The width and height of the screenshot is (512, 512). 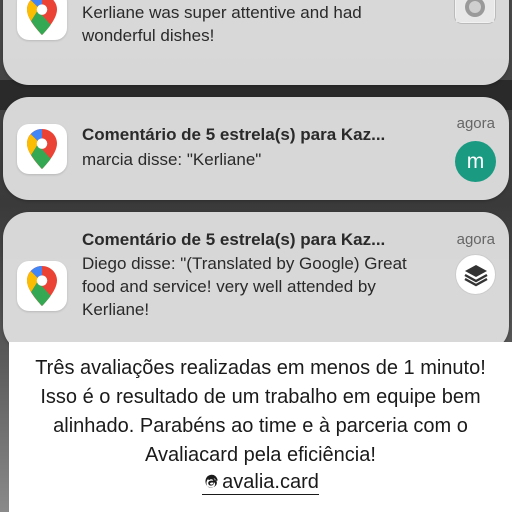 I want to click on handle-link: avalia.card, so click(x=260, y=482).